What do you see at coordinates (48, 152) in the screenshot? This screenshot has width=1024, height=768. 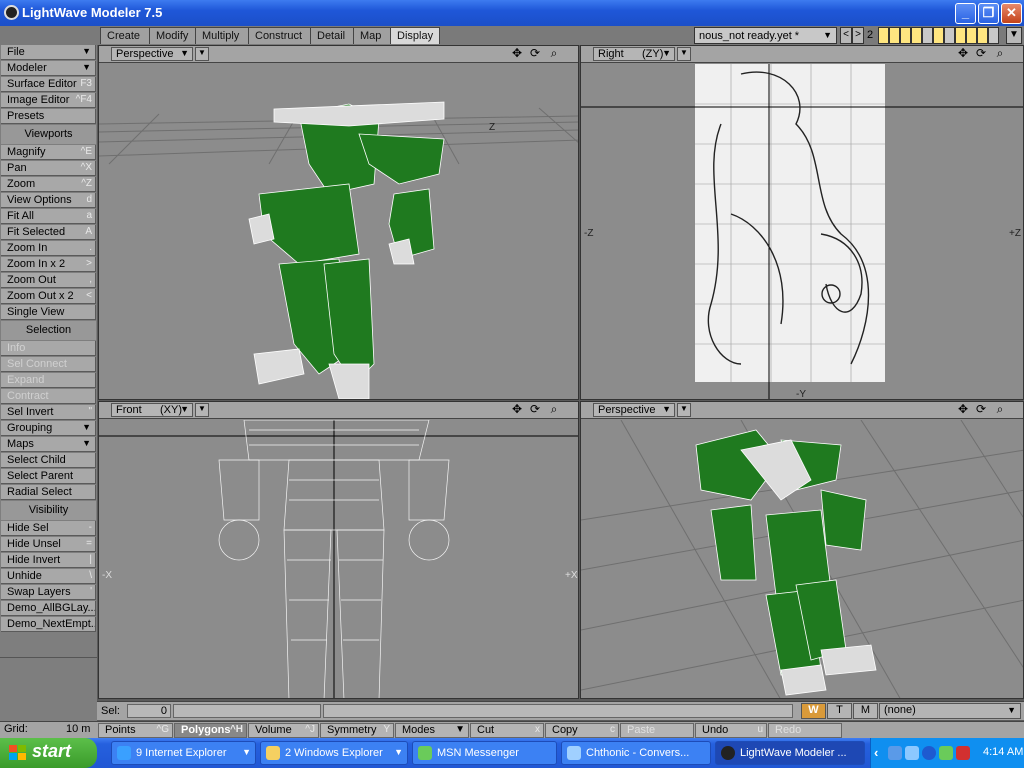 I see `tool-button-magnify: Magnify ^E` at bounding box center [48, 152].